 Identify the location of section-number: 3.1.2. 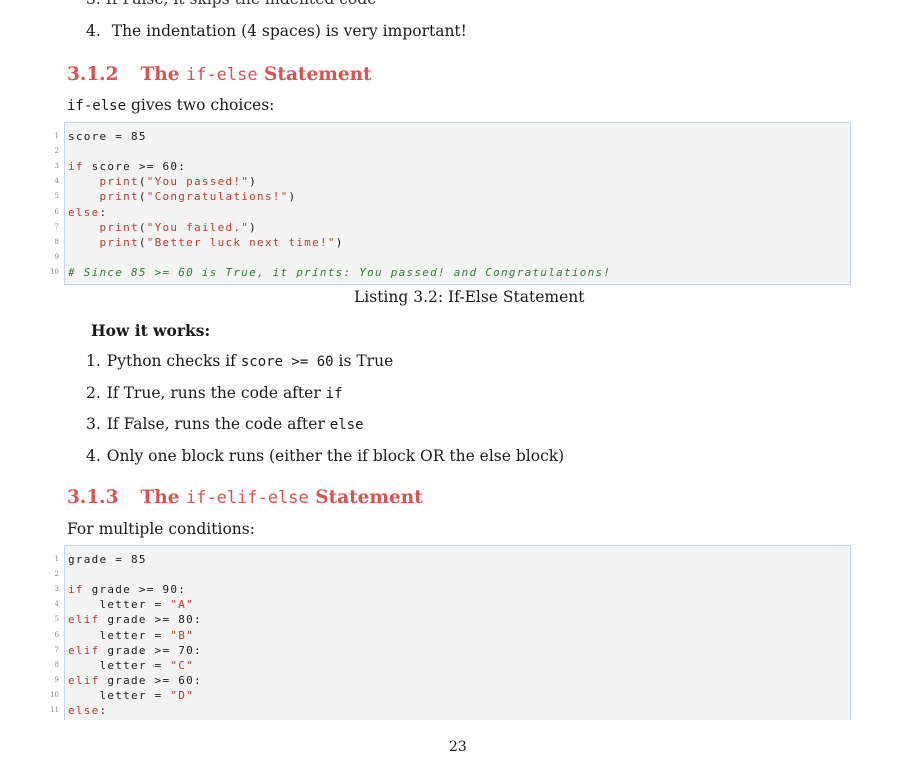
(93, 74).